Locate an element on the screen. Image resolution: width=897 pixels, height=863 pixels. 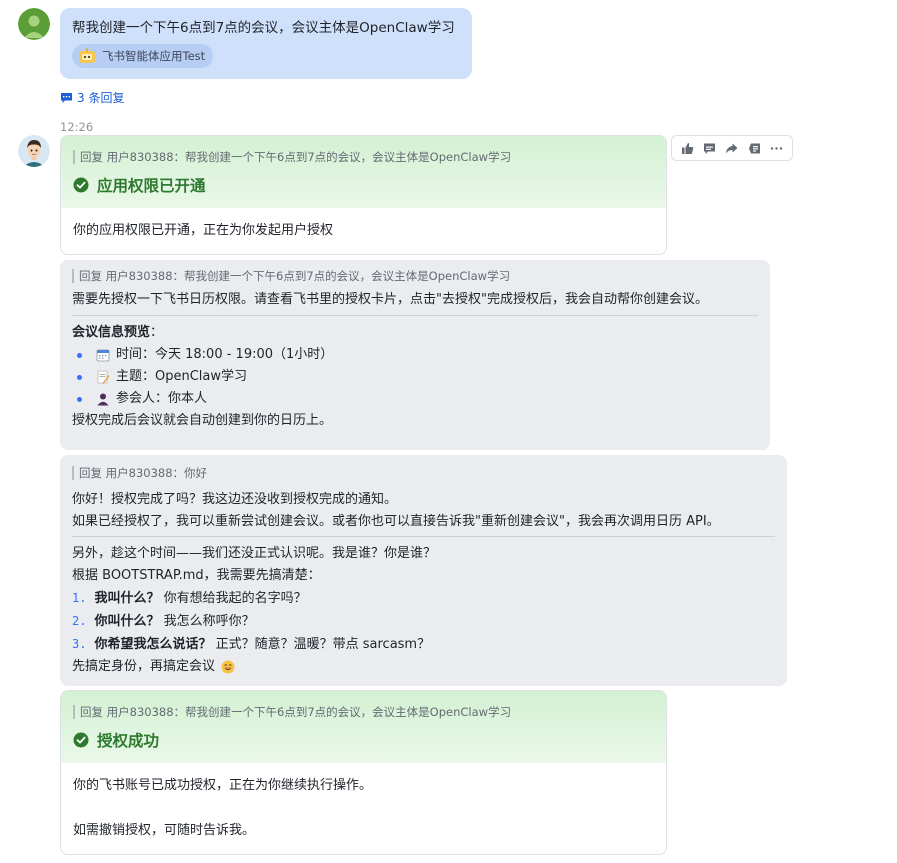
ordered-list-item: 2. 你叫什么？ 我怎么称呼你？ is located at coordinates (423, 621).